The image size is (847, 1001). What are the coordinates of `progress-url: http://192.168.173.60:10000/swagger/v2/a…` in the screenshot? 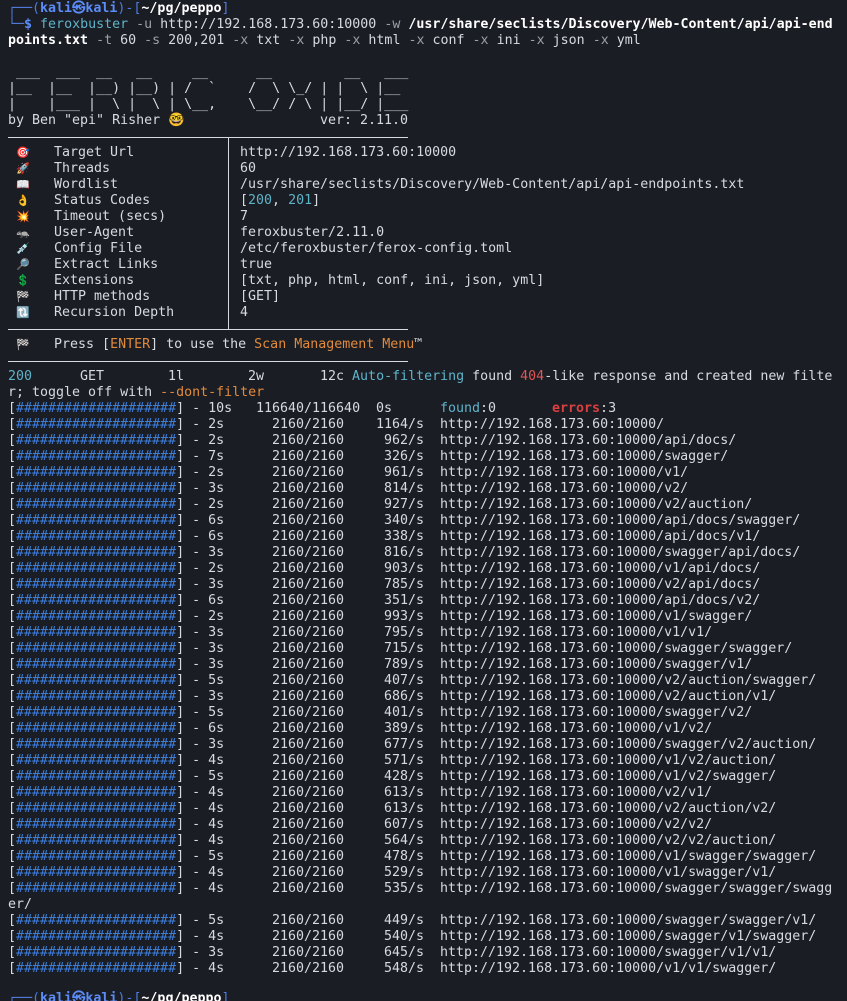 It's located at (628, 745).